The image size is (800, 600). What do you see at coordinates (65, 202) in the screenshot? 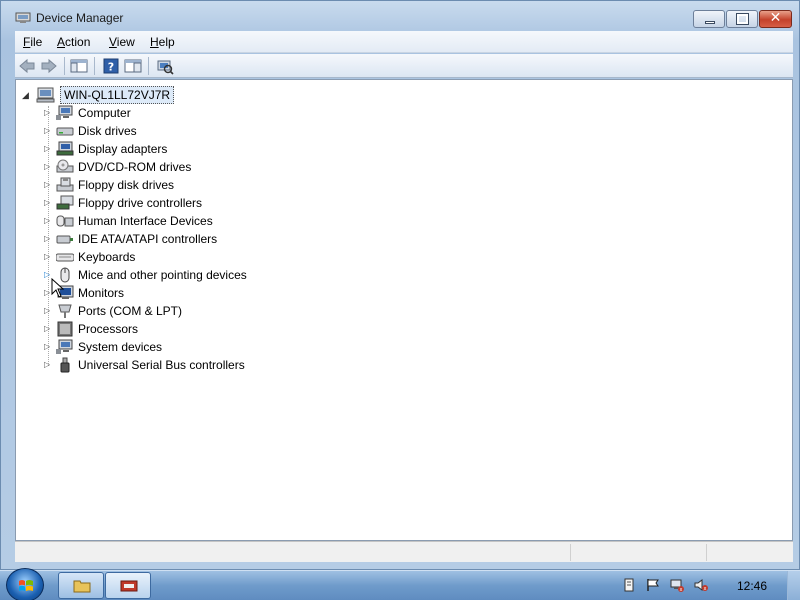
I see `floppy-controller-icon` at bounding box center [65, 202].